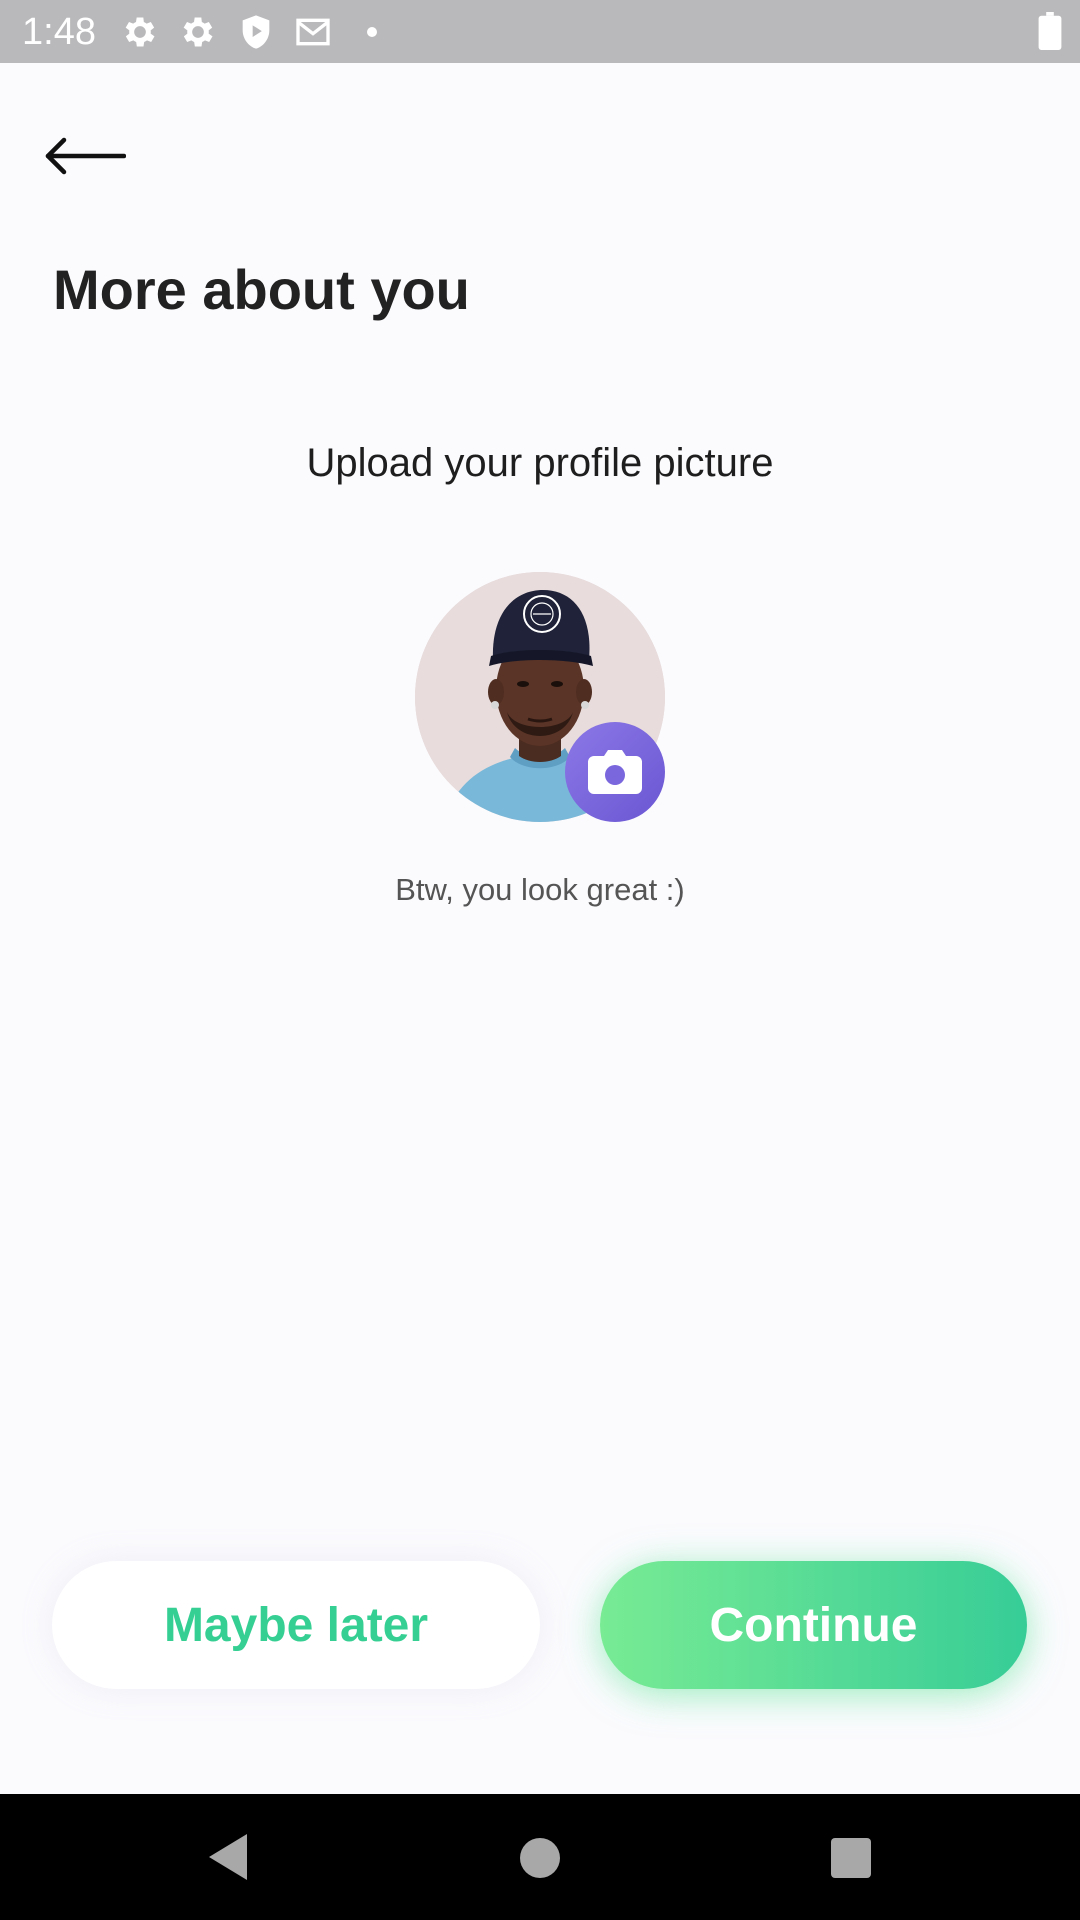 Image resolution: width=1080 pixels, height=1920 pixels. I want to click on nav-back-icon, so click(227, 1857).